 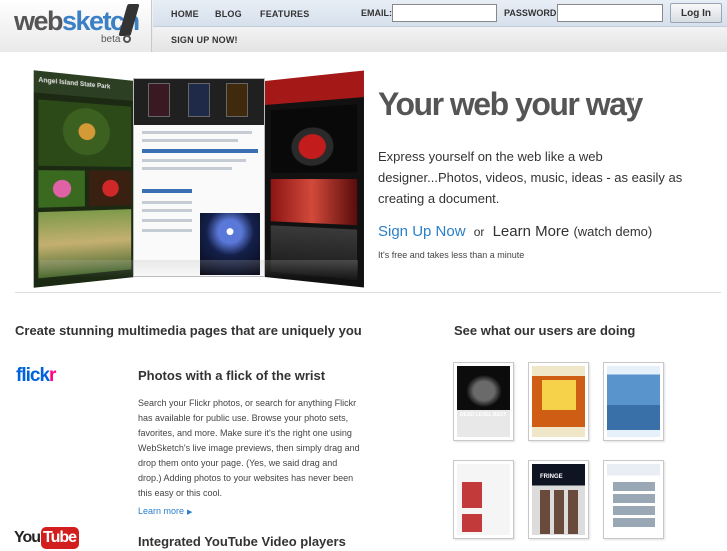 I want to click on hero-title: Your web your way, so click(x=510, y=104).